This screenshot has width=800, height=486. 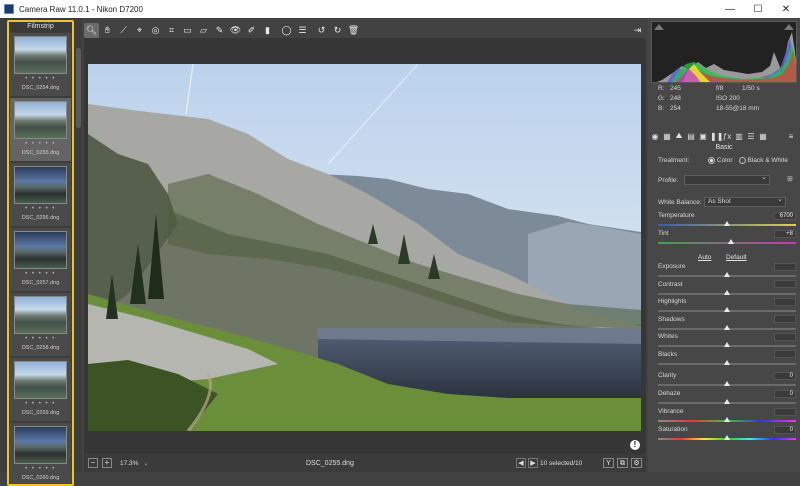 What do you see at coordinates (785, 319) in the screenshot?
I see `shadows-value` at bounding box center [785, 319].